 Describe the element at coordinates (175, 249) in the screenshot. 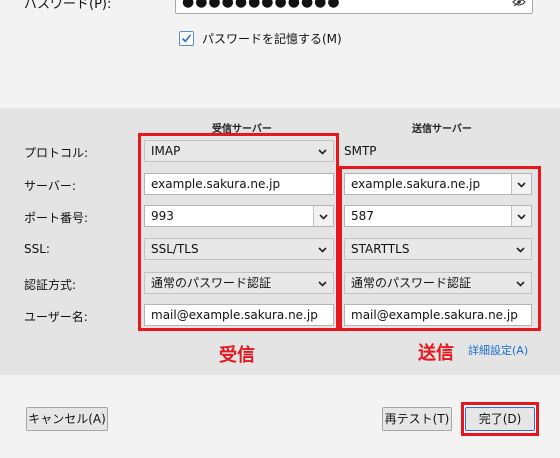

I see `incoming-ssl-value: SSL/TLS` at that location.